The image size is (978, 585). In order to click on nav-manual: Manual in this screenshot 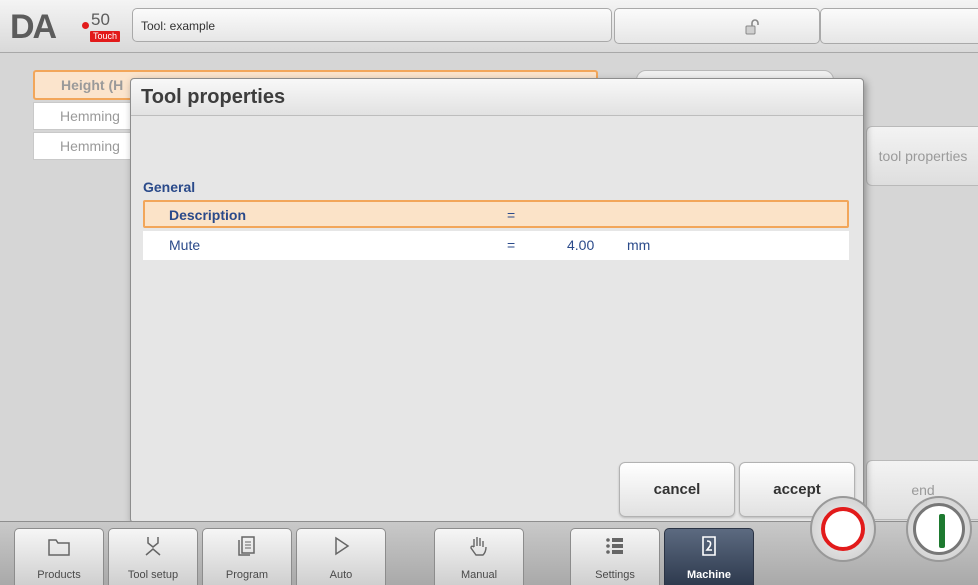, I will do `click(479, 556)`.